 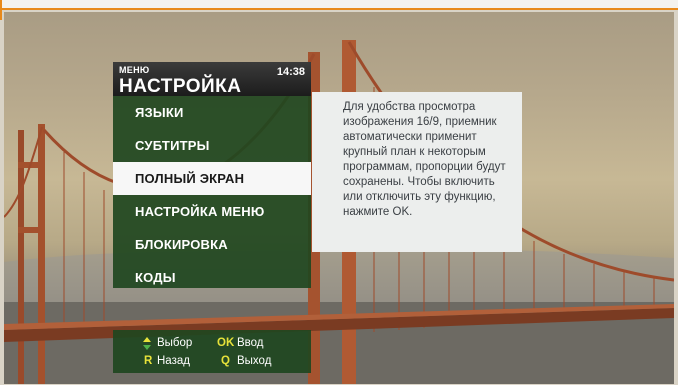 I want to click on menu-title: НАСТРОЙКА, so click(x=180, y=86).